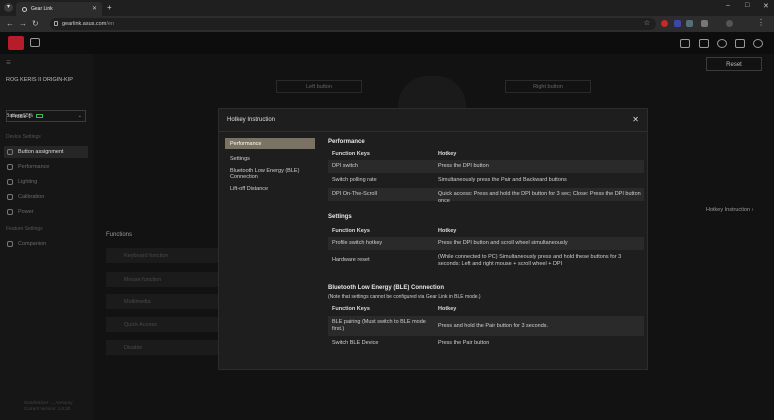 The image size is (774, 420). Describe the element at coordinates (84, 24) in the screenshot. I see `url-host: gearlink.asus.com` at that location.